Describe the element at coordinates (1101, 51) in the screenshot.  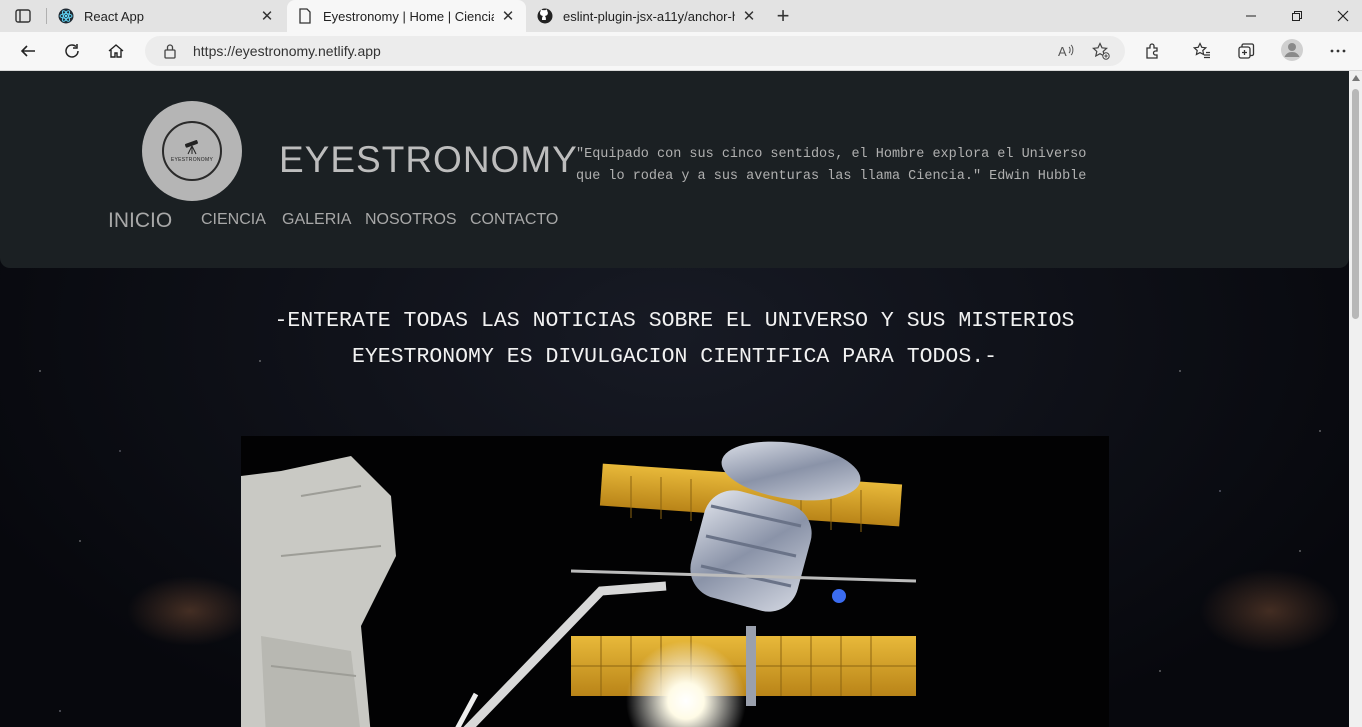
I see `add-favorite-icon` at that location.